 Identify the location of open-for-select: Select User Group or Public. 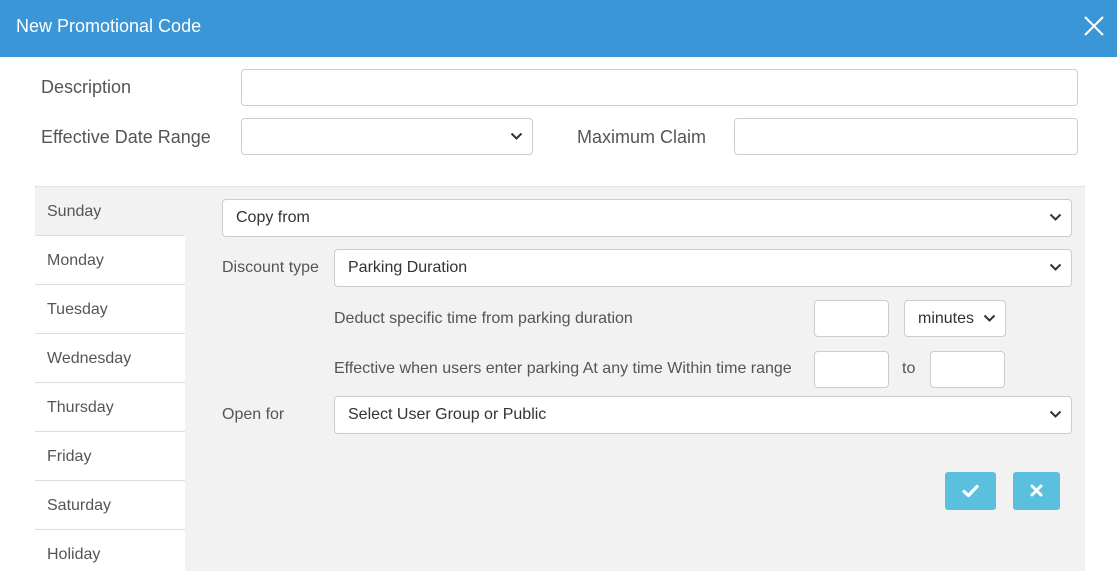
(703, 415).